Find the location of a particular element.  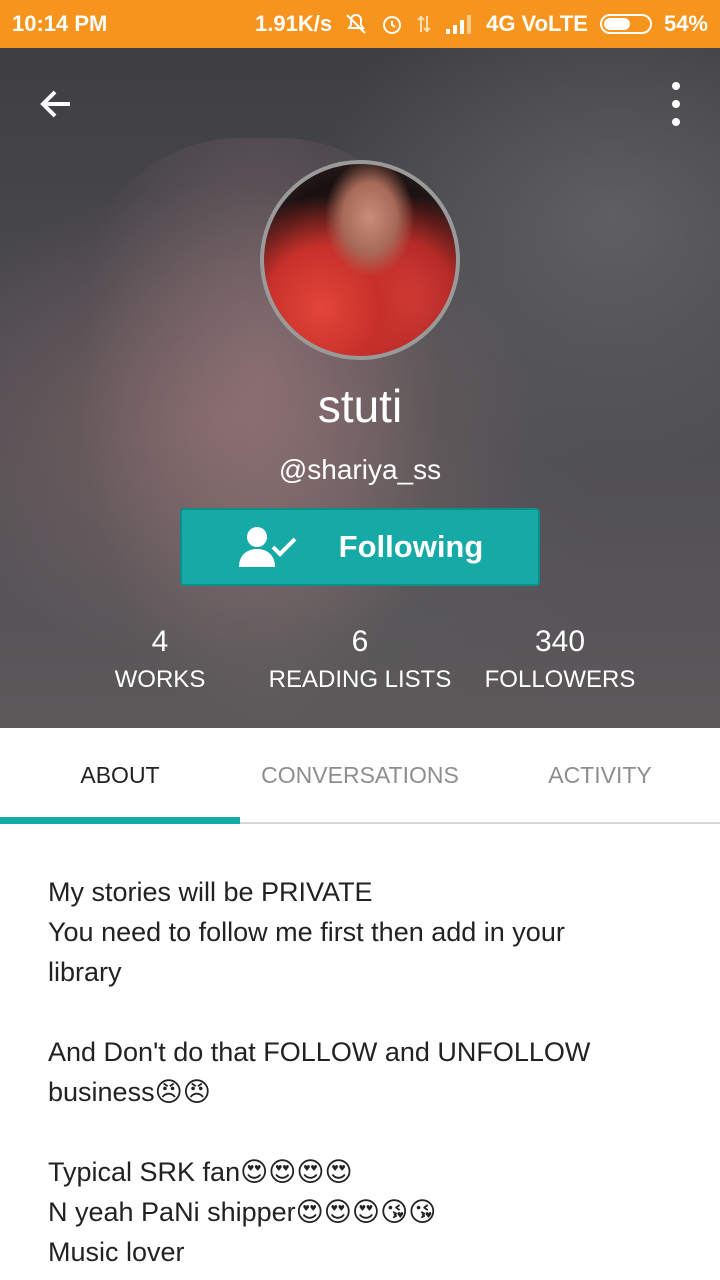

tab-conversations: CONVERSATIONS is located at coordinates (360, 775).